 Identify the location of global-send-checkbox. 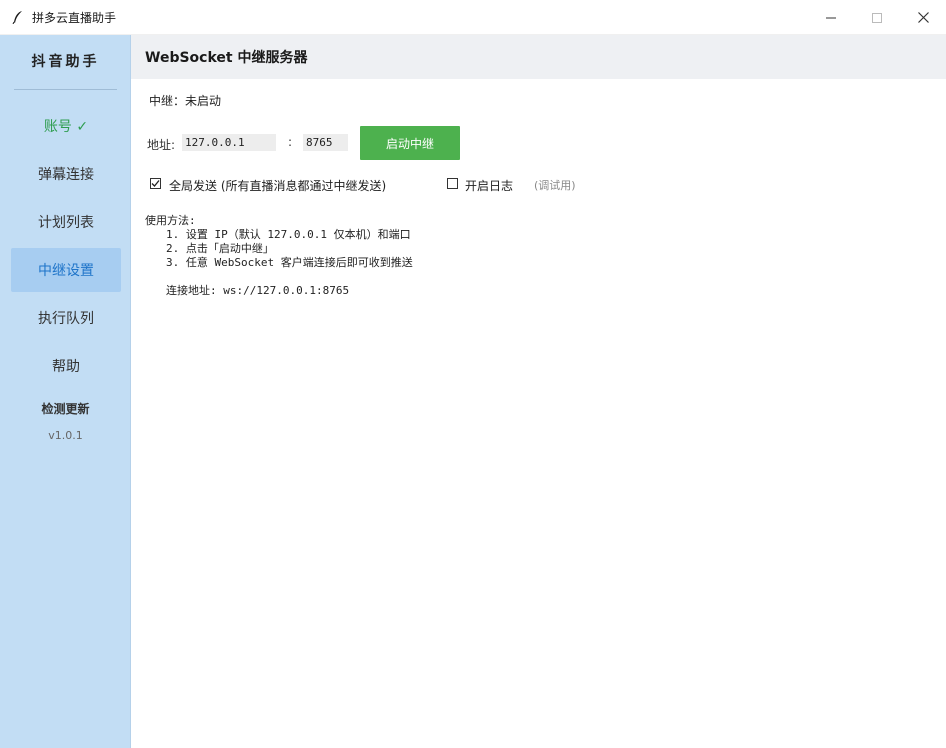
(155, 183).